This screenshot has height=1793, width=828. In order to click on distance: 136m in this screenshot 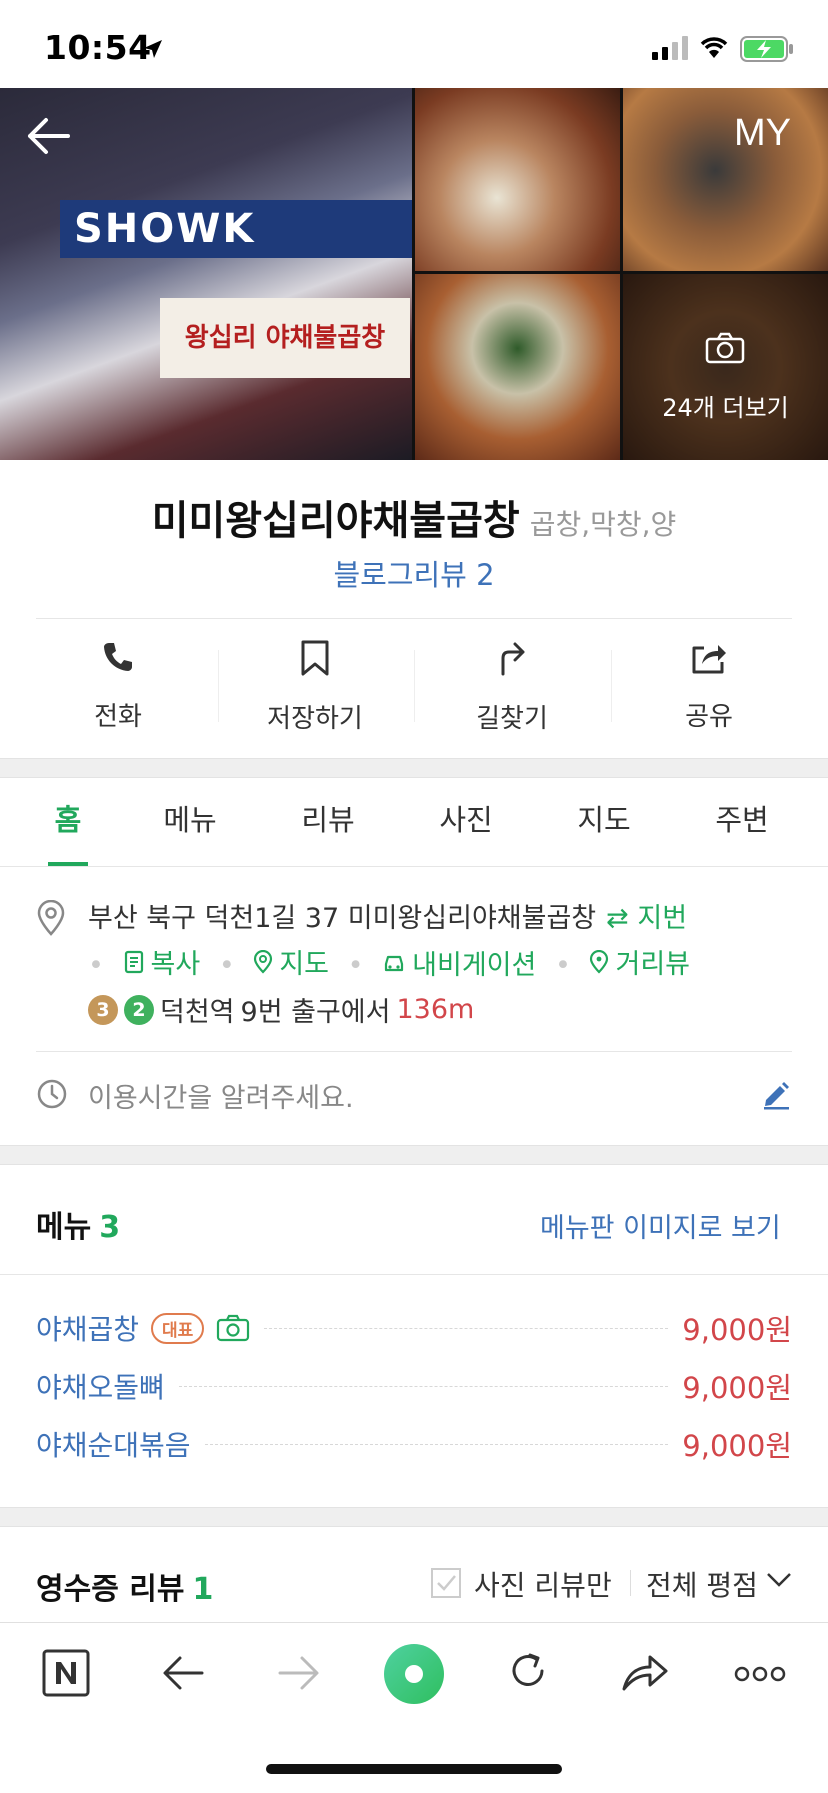, I will do `click(435, 1009)`.